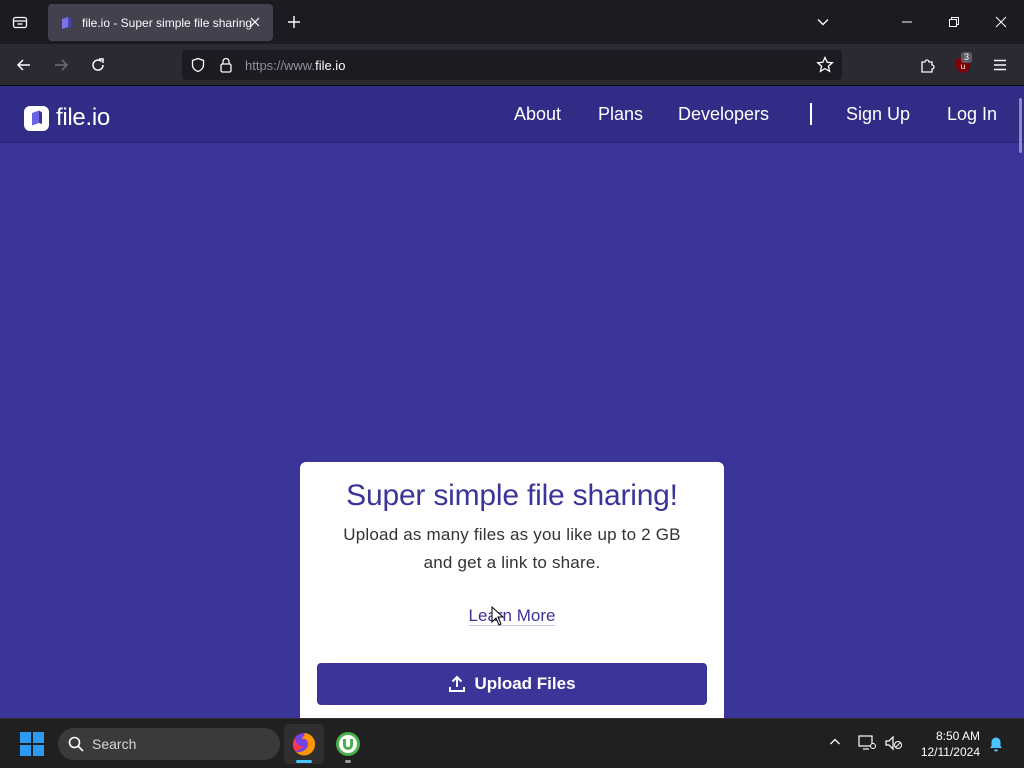  I want to click on search-icon, so click(76, 744).